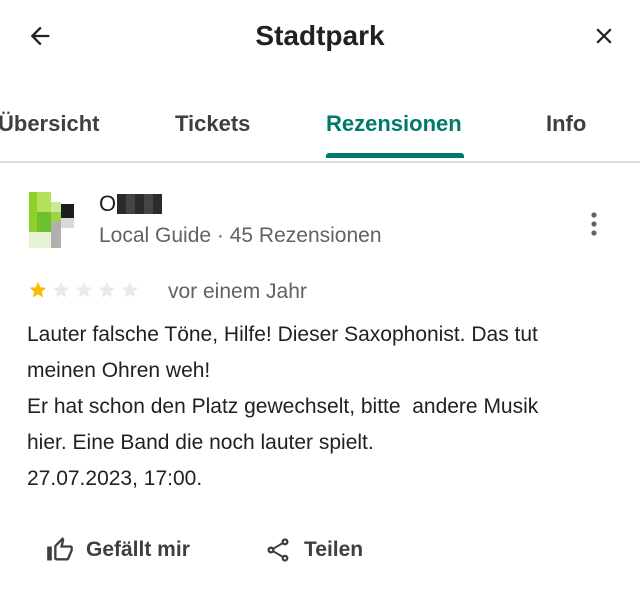 The width and height of the screenshot is (640, 612). What do you see at coordinates (394, 124) in the screenshot?
I see `tab-reviews: Rezensionen` at bounding box center [394, 124].